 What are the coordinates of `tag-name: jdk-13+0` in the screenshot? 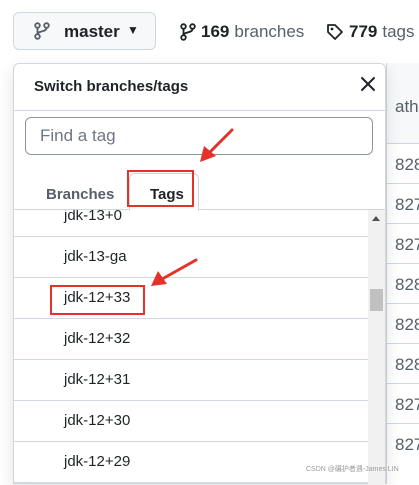 It's located at (93, 217).